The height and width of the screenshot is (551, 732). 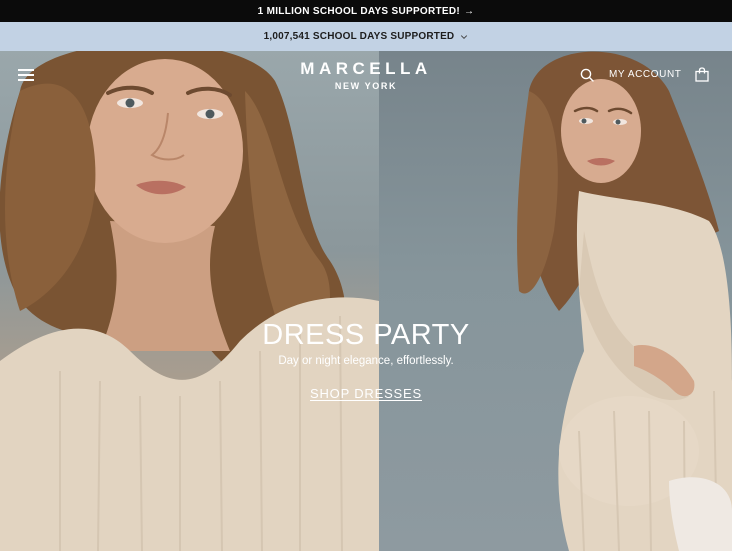 What do you see at coordinates (366, 75) in the screenshot?
I see `site-header: MARCELLA NEW YORK MY ACCOUNT` at bounding box center [366, 75].